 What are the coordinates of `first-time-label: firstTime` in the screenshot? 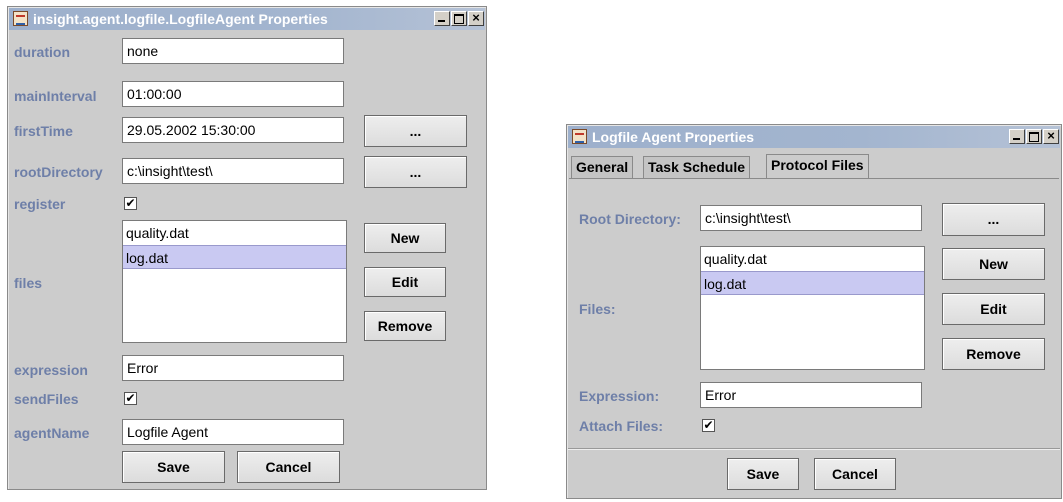 It's located at (43, 131).